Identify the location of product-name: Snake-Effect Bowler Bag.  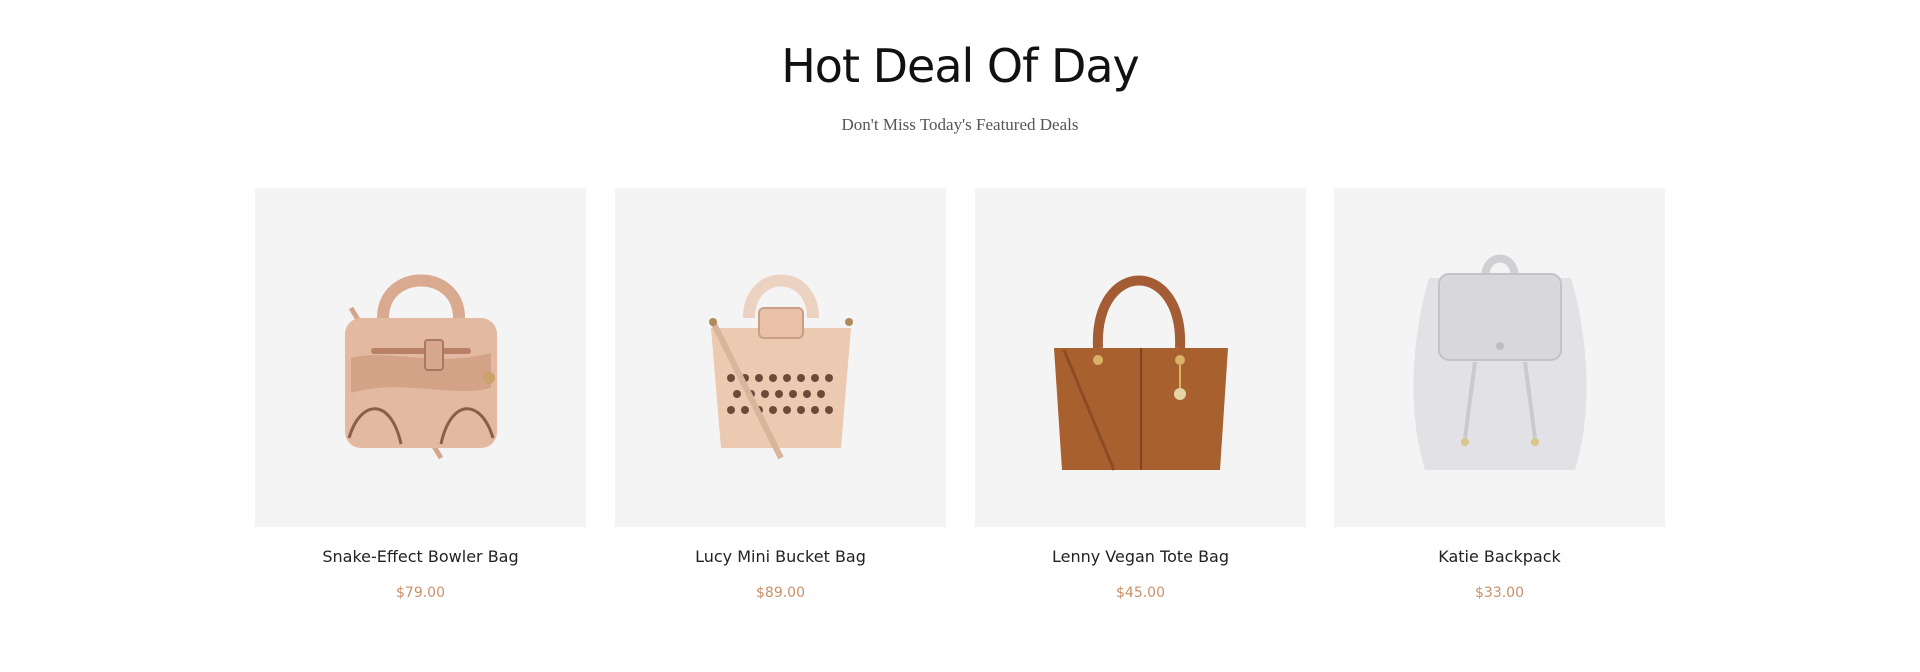
(420, 557).